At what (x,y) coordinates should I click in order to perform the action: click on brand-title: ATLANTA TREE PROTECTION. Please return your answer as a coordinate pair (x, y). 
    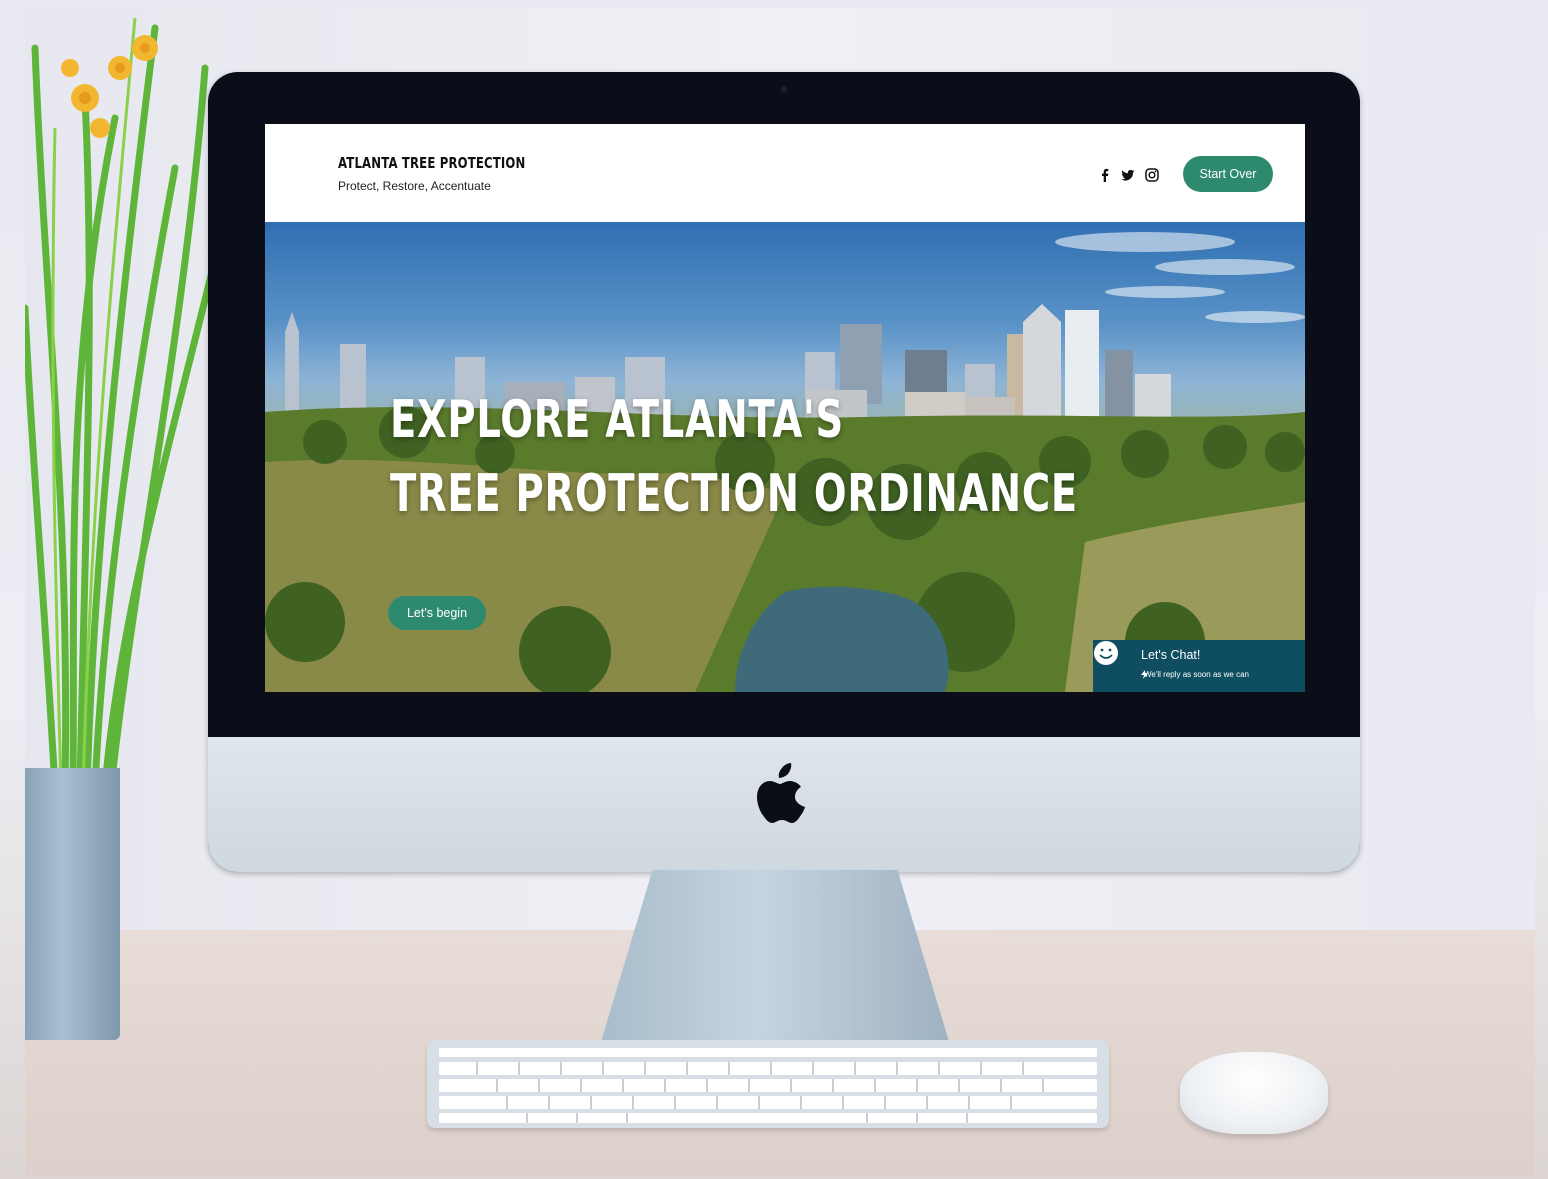
    Looking at the image, I should click on (431, 163).